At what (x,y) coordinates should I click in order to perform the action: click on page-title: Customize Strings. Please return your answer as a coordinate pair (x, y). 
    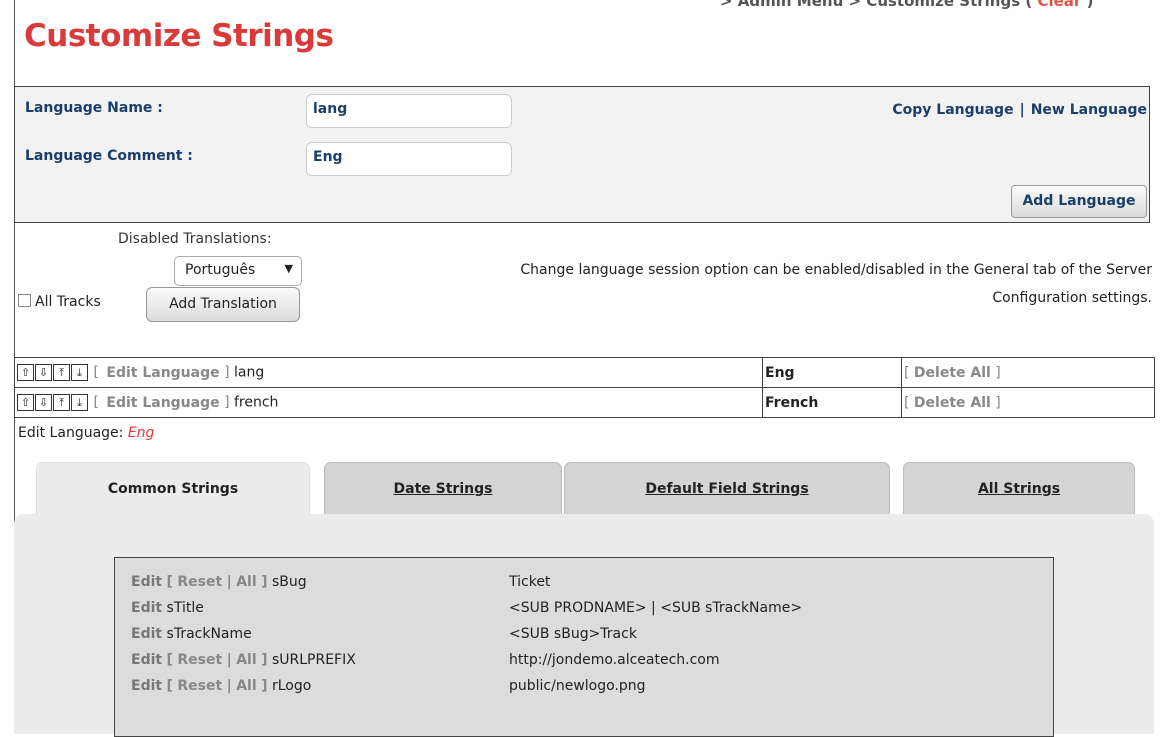
    Looking at the image, I should click on (179, 36).